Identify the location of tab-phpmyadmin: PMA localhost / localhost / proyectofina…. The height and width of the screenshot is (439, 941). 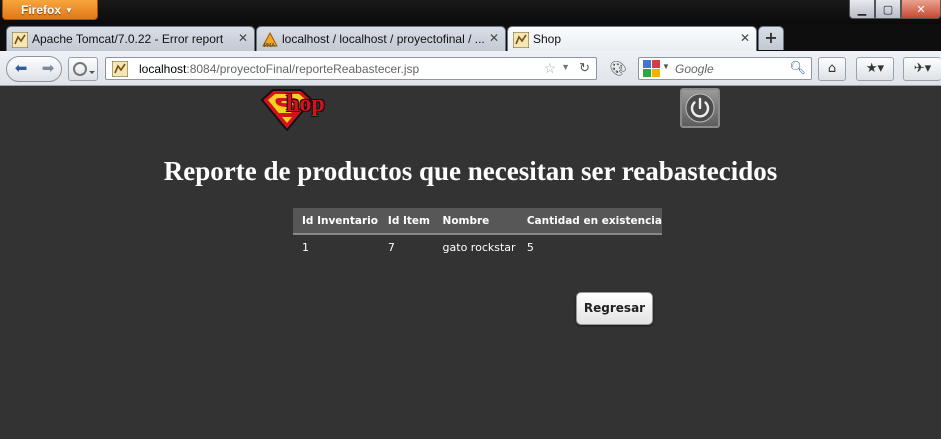
(381, 38).